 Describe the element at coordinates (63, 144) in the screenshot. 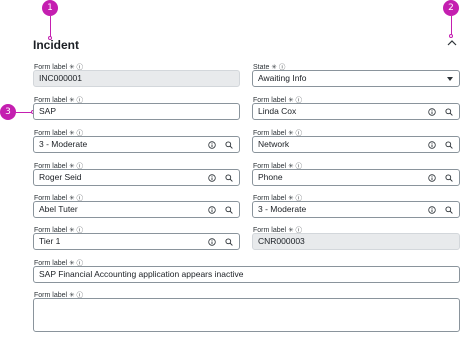

I see `impact-value: 3 - Moderate` at that location.